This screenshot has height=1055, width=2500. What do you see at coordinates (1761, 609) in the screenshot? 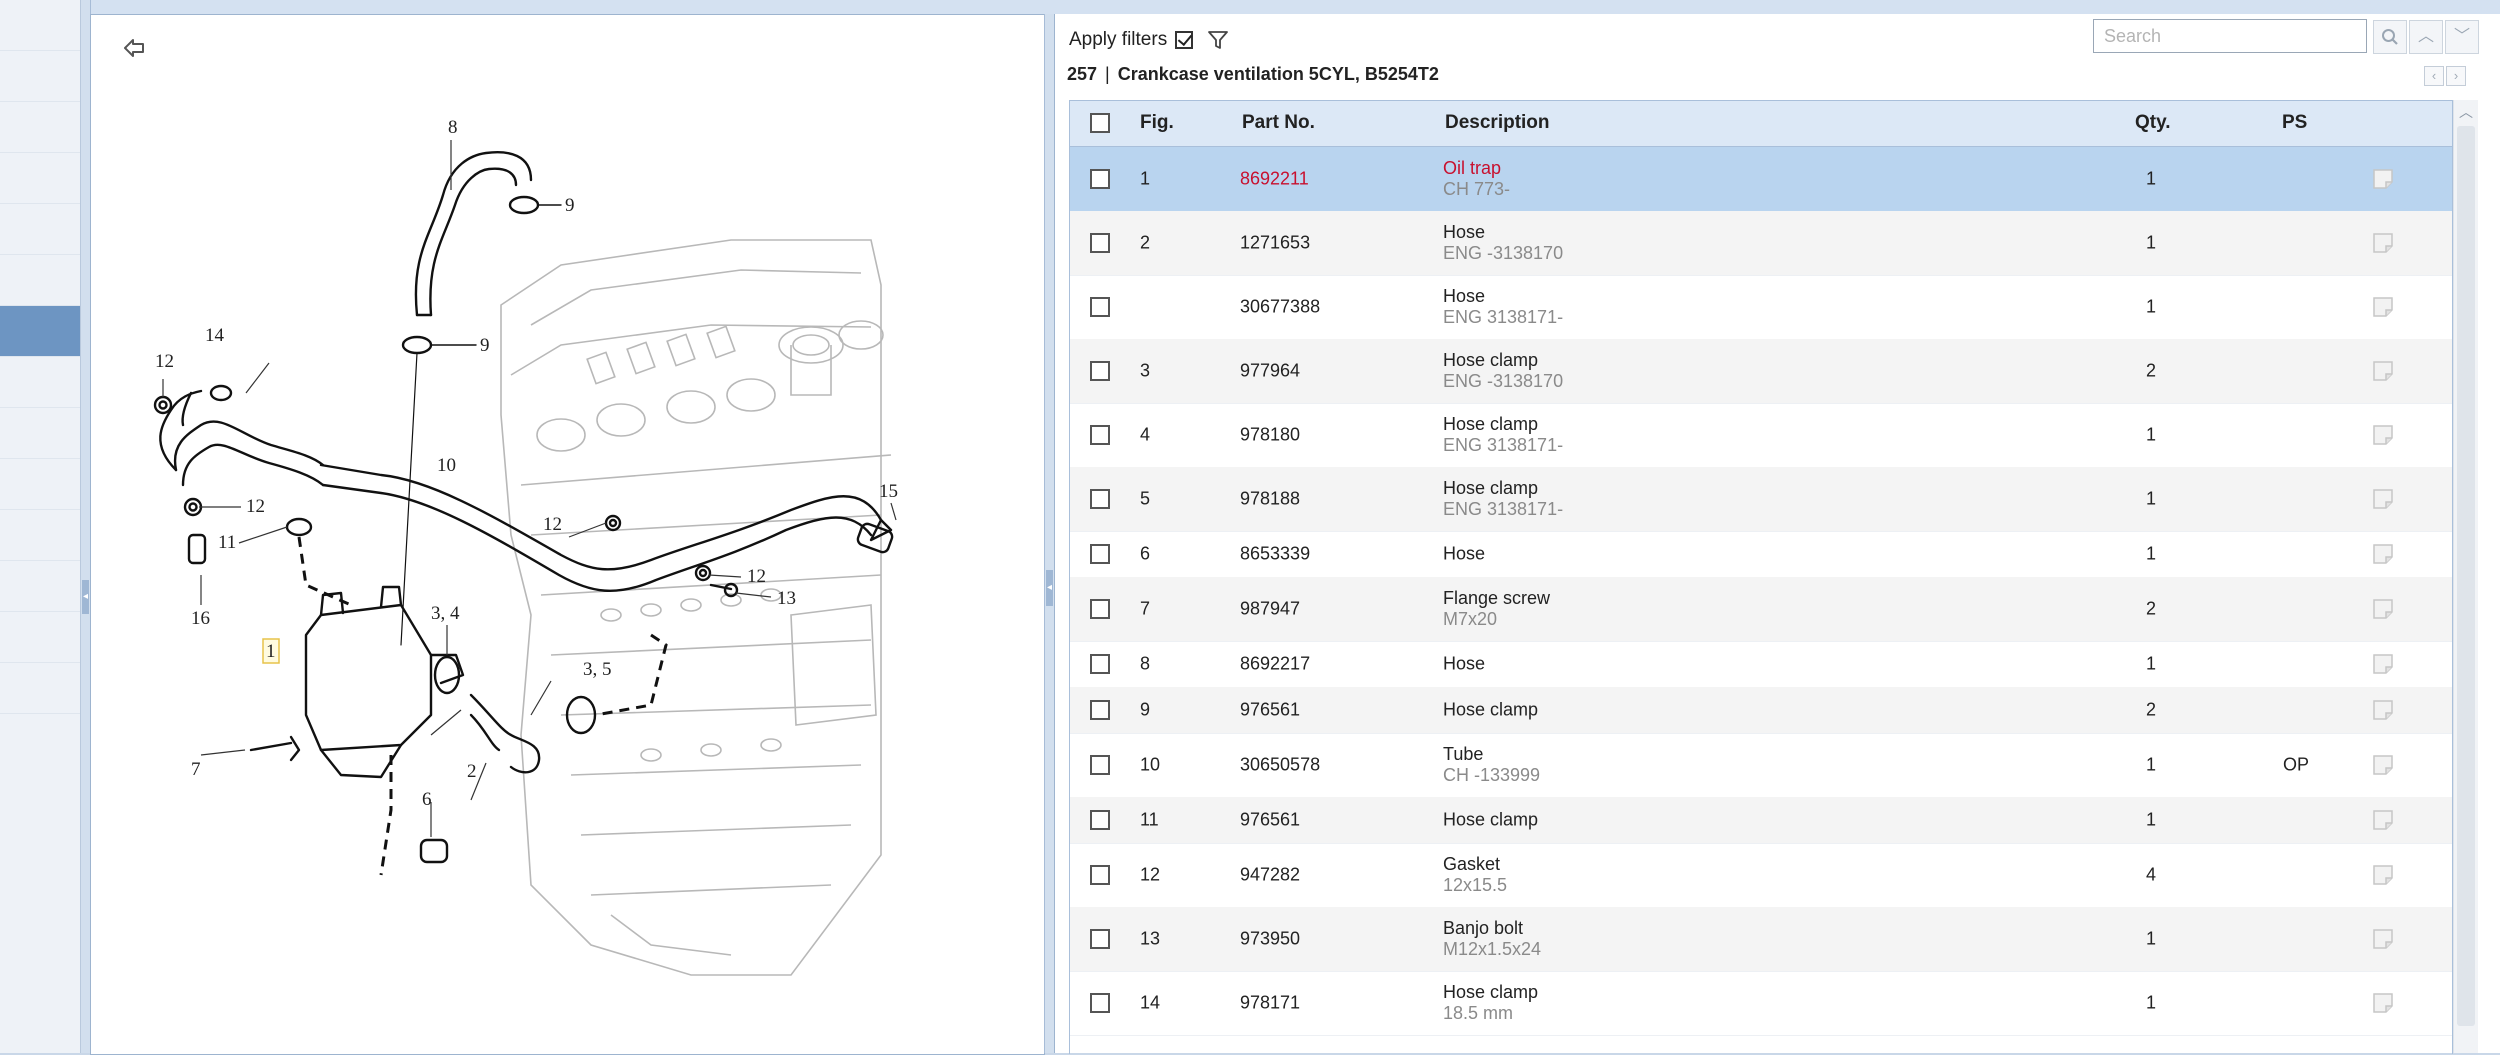
I see `table-row: 7 987947 Flange screw M7x20 2` at bounding box center [1761, 609].